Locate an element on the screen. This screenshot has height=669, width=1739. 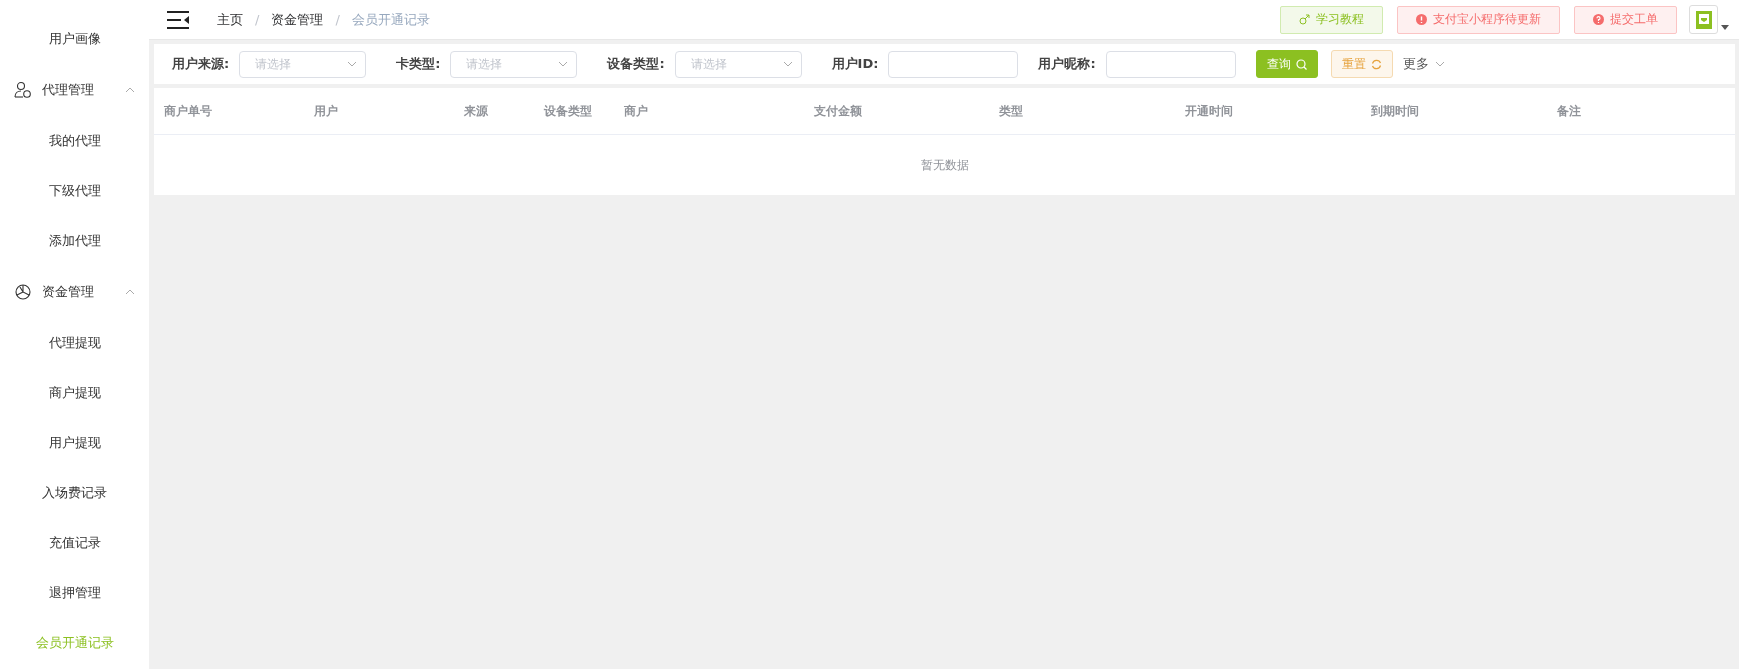
sidebar-group: 资金管理 is located at coordinates (74, 292).